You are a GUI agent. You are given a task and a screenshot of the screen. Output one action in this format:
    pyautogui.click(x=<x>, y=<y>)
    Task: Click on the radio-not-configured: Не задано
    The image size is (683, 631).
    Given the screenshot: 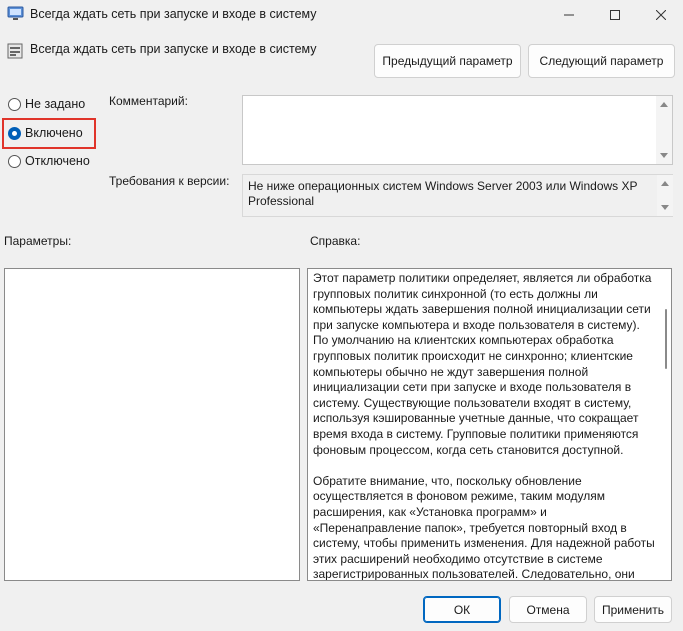 What is the action you would take?
    pyautogui.click(x=46, y=104)
    